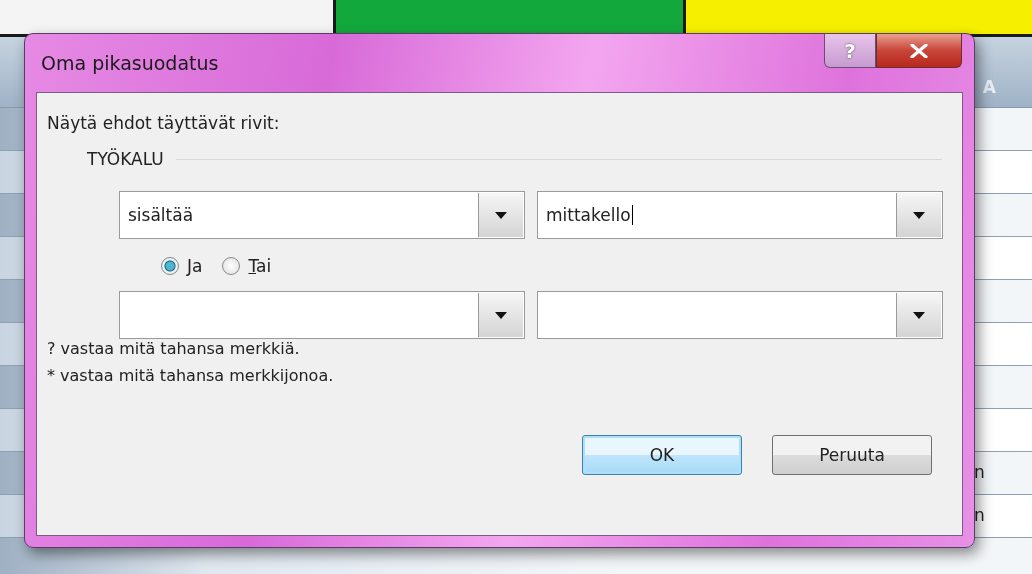 The height and width of the screenshot is (574, 1032). Describe the element at coordinates (322, 315) in the screenshot. I see `operator-dropdown` at that location.